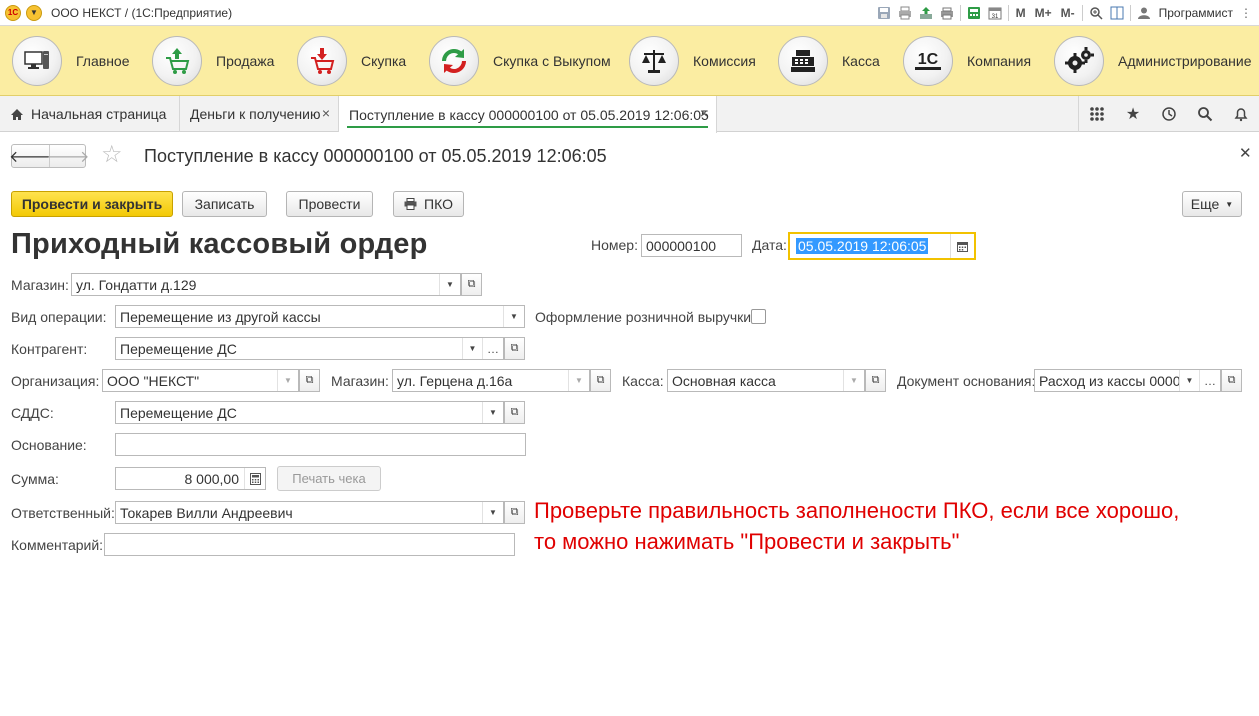  I want to click on date-label: Дата:, so click(769, 245).